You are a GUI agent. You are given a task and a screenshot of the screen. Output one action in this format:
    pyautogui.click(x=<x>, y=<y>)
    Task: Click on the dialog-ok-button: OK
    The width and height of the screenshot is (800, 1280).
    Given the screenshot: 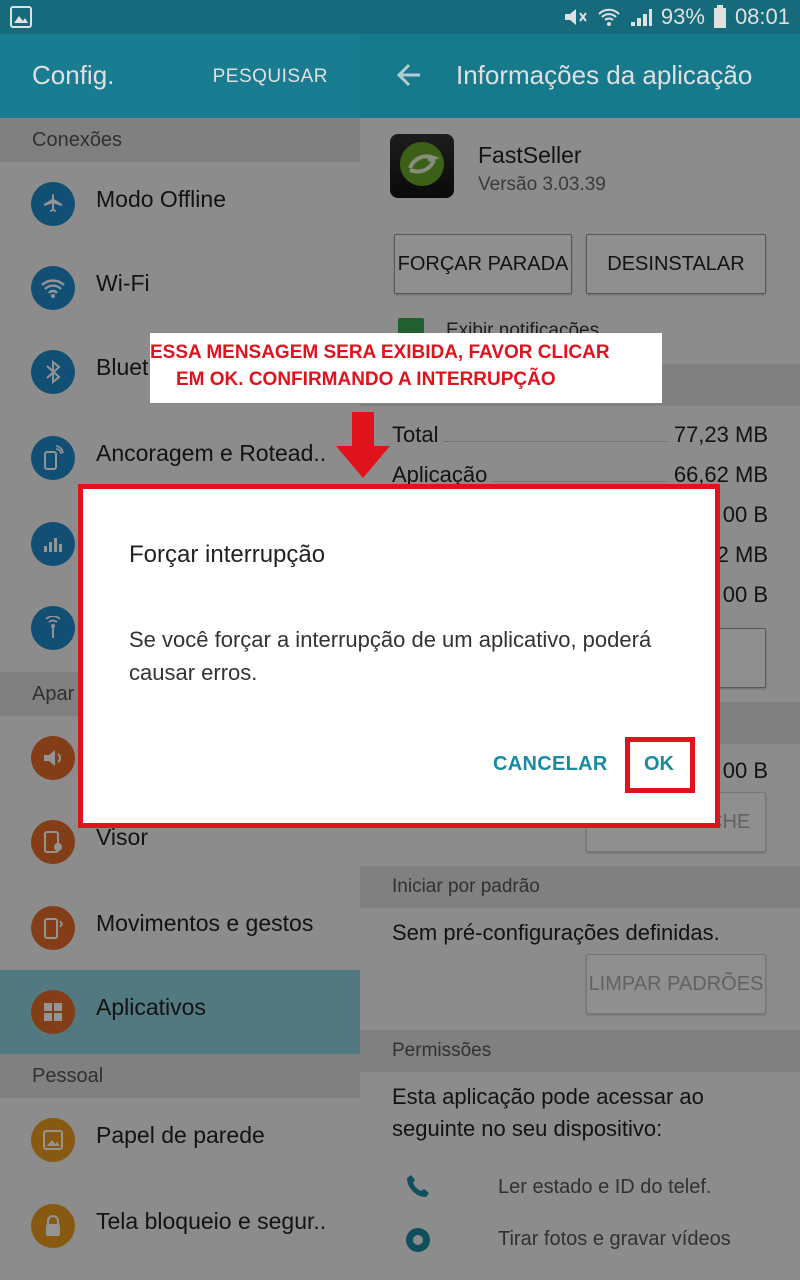 What is the action you would take?
    pyautogui.click(x=659, y=764)
    